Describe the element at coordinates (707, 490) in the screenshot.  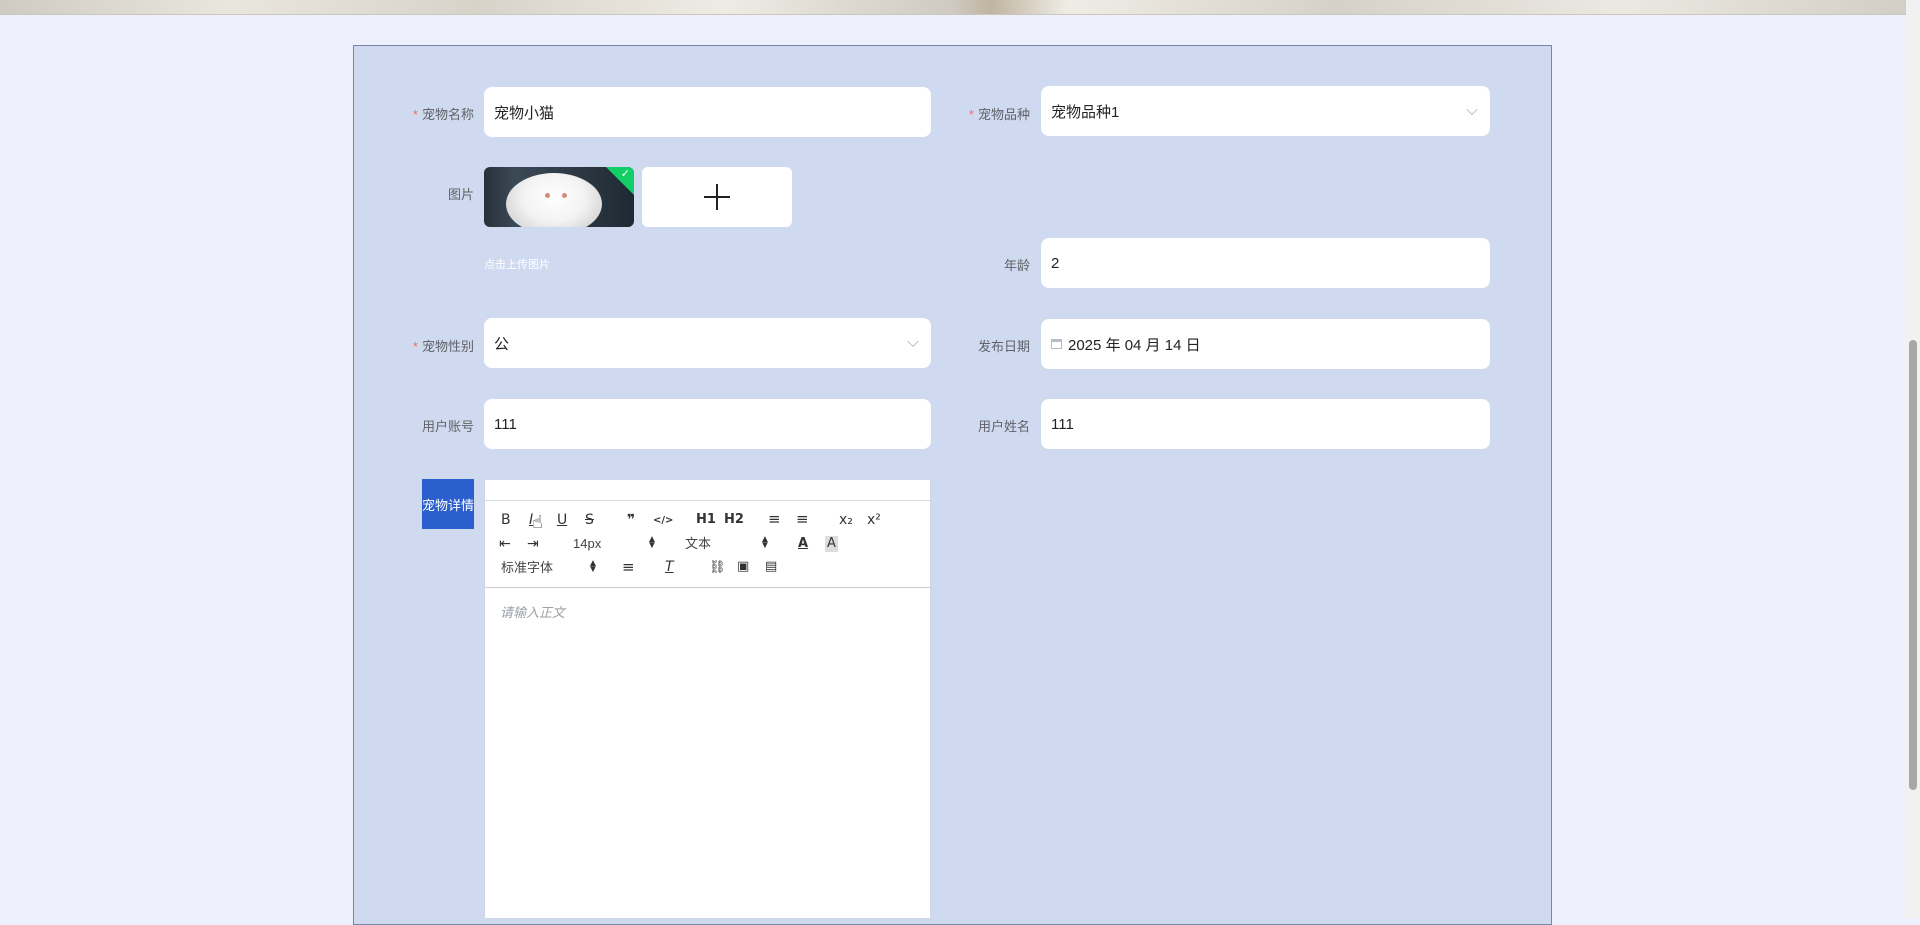
I see `editor-top-bar` at that location.